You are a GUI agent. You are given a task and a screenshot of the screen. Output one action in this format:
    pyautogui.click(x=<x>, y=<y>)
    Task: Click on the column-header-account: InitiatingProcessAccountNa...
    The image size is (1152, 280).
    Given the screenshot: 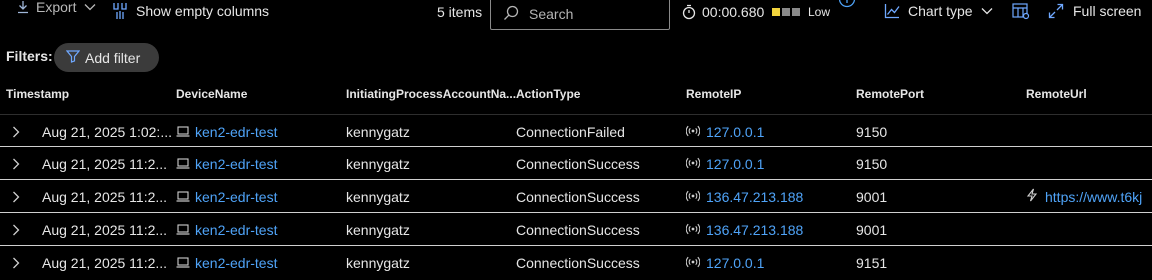 What is the action you would take?
    pyautogui.click(x=431, y=94)
    